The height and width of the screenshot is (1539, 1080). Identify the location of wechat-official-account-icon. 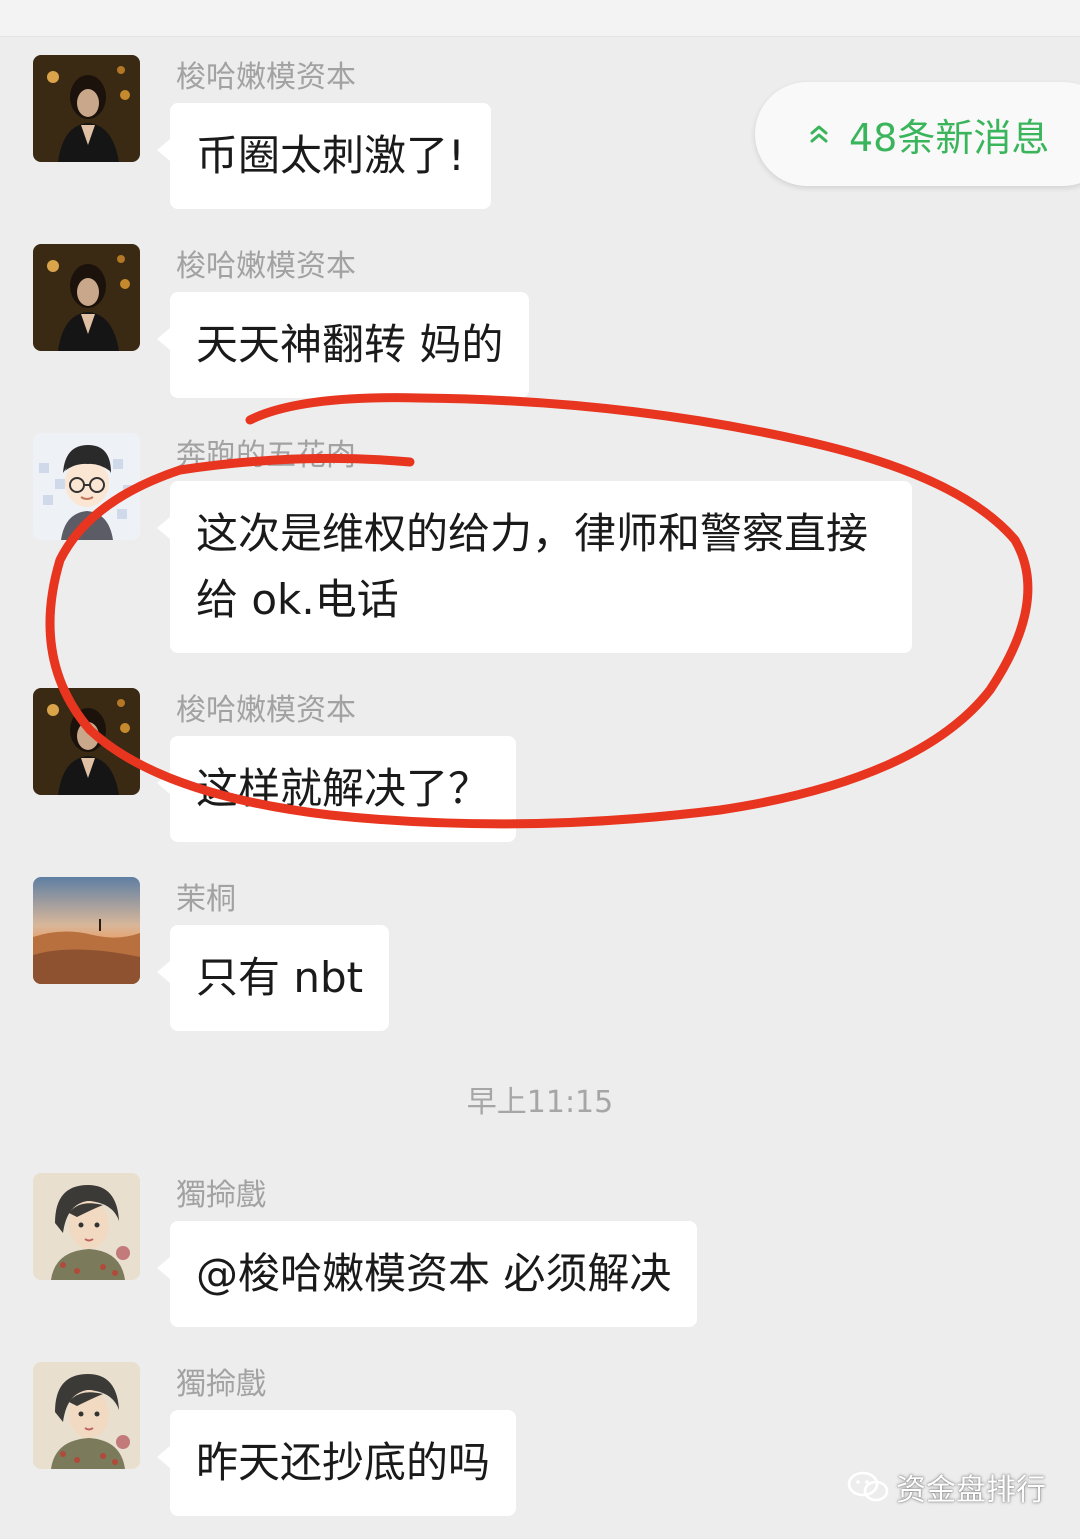
(868, 1486).